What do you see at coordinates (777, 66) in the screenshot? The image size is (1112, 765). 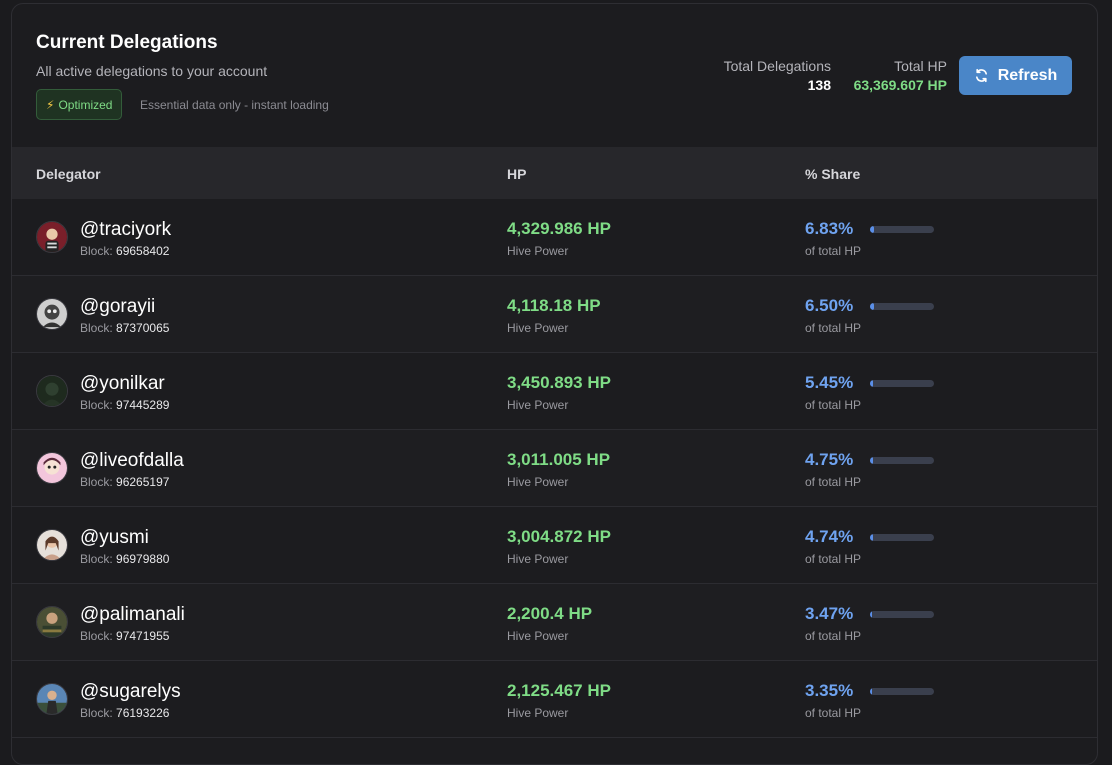 I see `total-delegations-label: Total Delegations` at bounding box center [777, 66].